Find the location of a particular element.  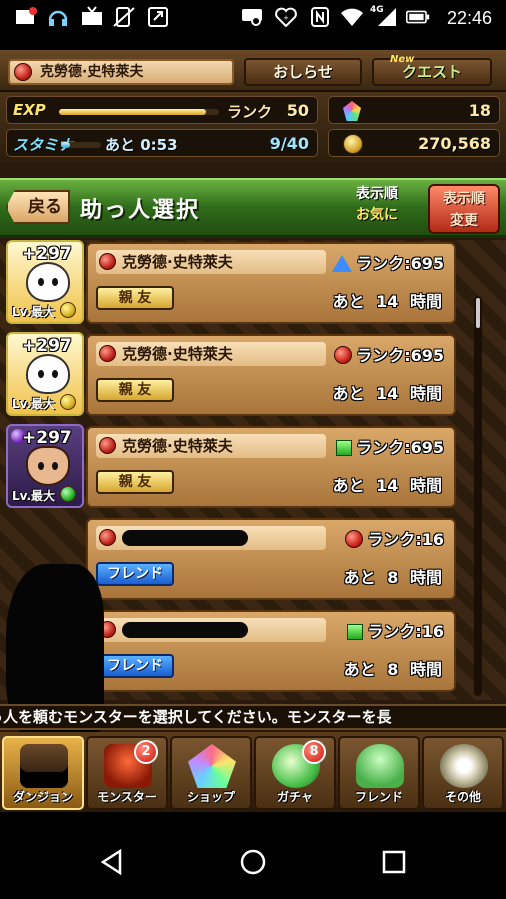

recents-square-icon is located at coordinates (394, 862).